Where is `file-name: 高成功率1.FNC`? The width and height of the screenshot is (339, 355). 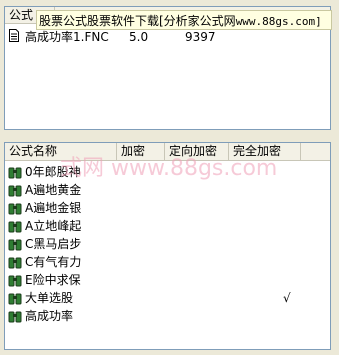 file-name: 高成功率1.FNC is located at coordinates (67, 37).